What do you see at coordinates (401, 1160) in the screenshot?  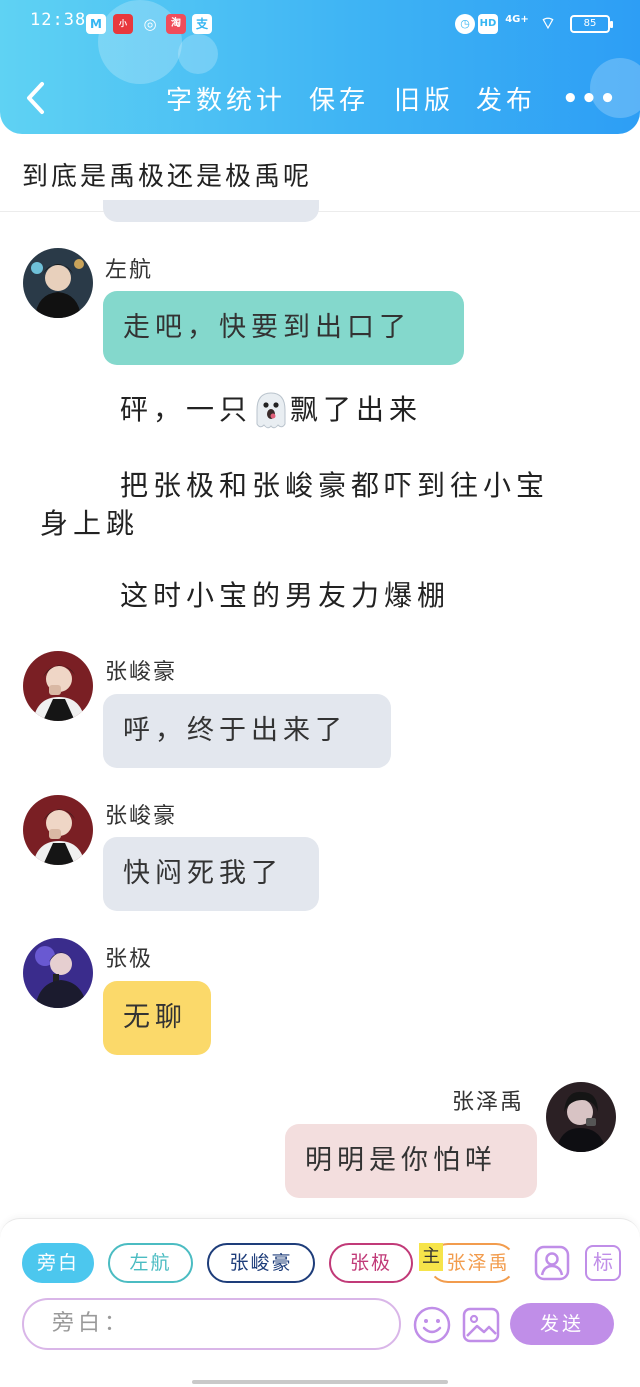 I see `message-text: 明明是你怕咩` at bounding box center [401, 1160].